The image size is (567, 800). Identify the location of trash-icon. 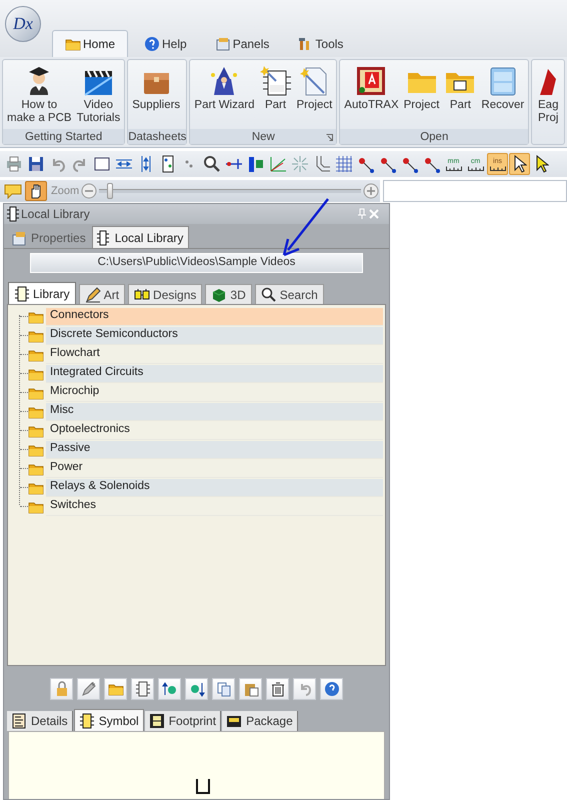
(278, 689).